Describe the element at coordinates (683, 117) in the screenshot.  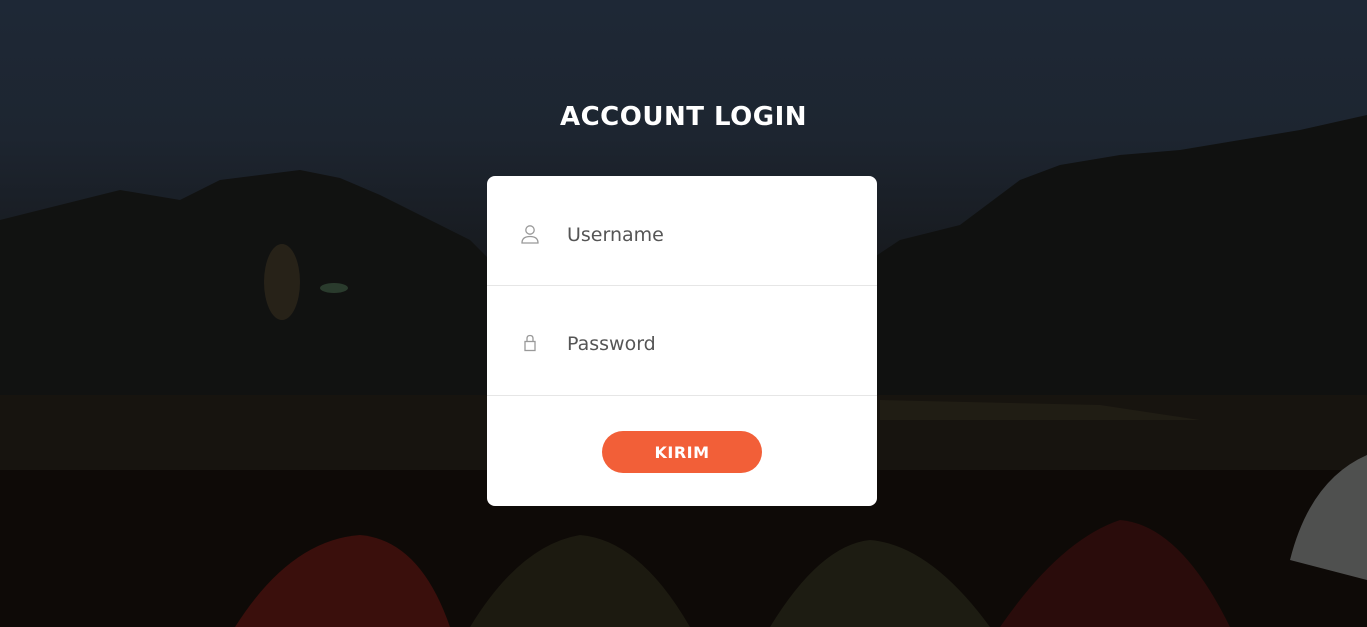
I see `page-title: ACCOUNT LOGIN` at that location.